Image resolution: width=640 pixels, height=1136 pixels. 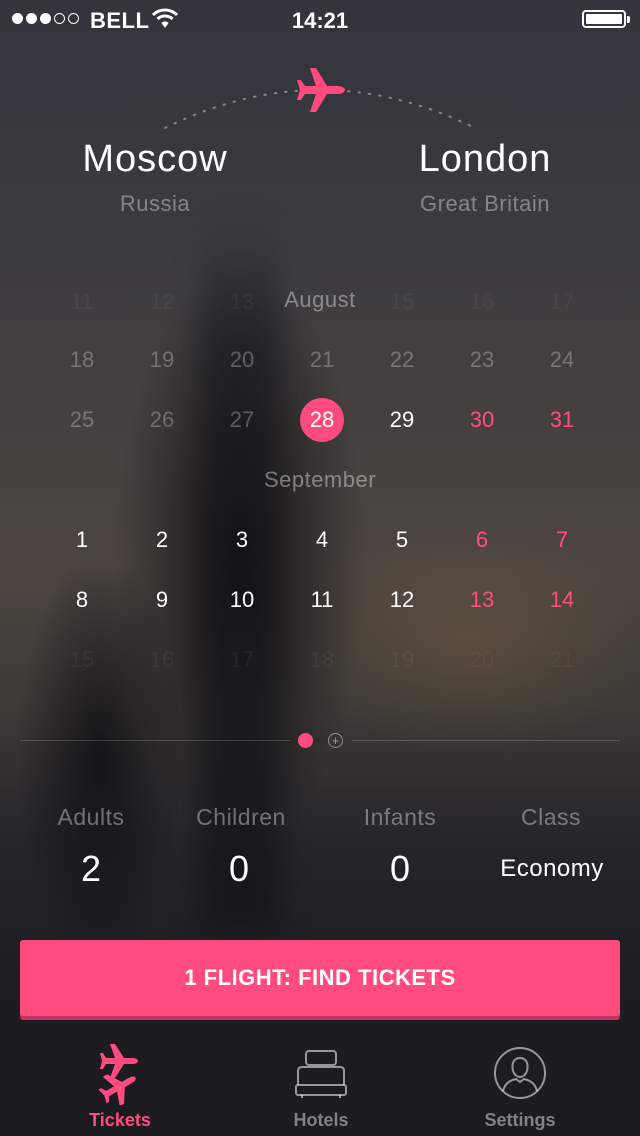 I want to click on plus-icon: +, so click(x=335, y=740).